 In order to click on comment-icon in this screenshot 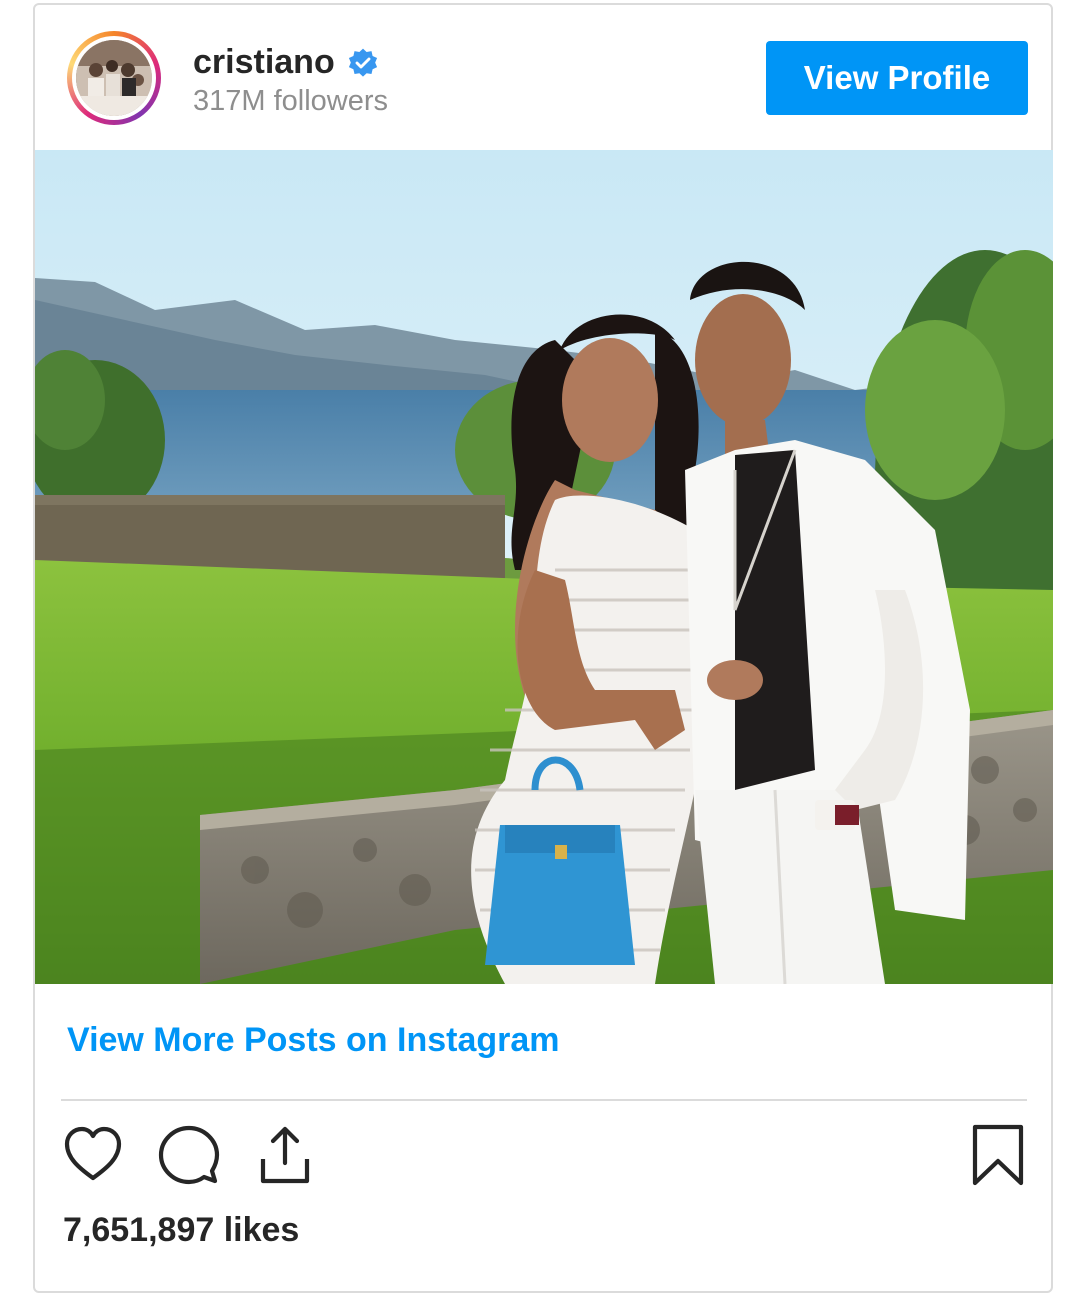, I will do `click(189, 1155)`.